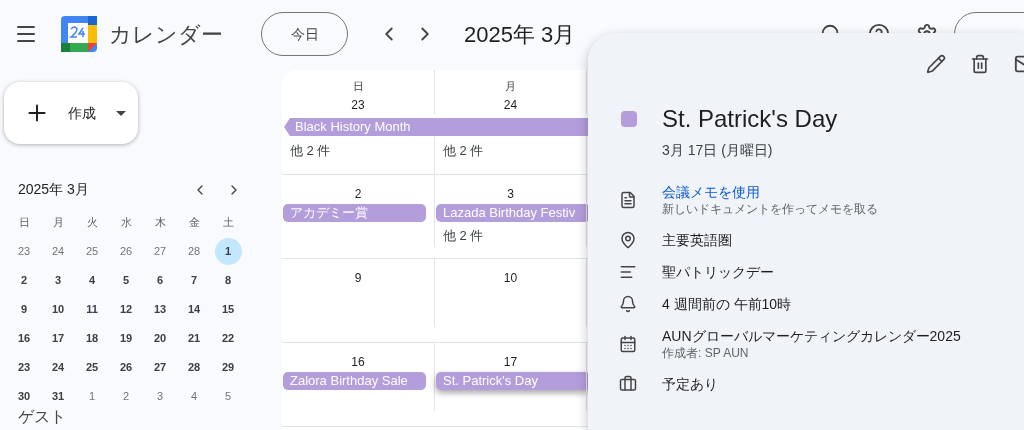  Describe the element at coordinates (92, 309) in the screenshot. I see `mini-calendar-day: 11` at that location.